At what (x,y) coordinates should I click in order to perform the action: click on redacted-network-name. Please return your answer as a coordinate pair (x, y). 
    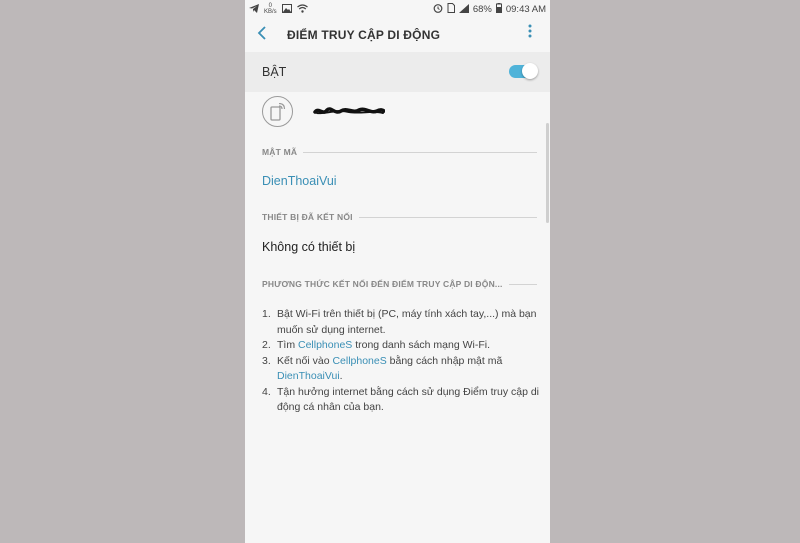
    Looking at the image, I should click on (349, 111).